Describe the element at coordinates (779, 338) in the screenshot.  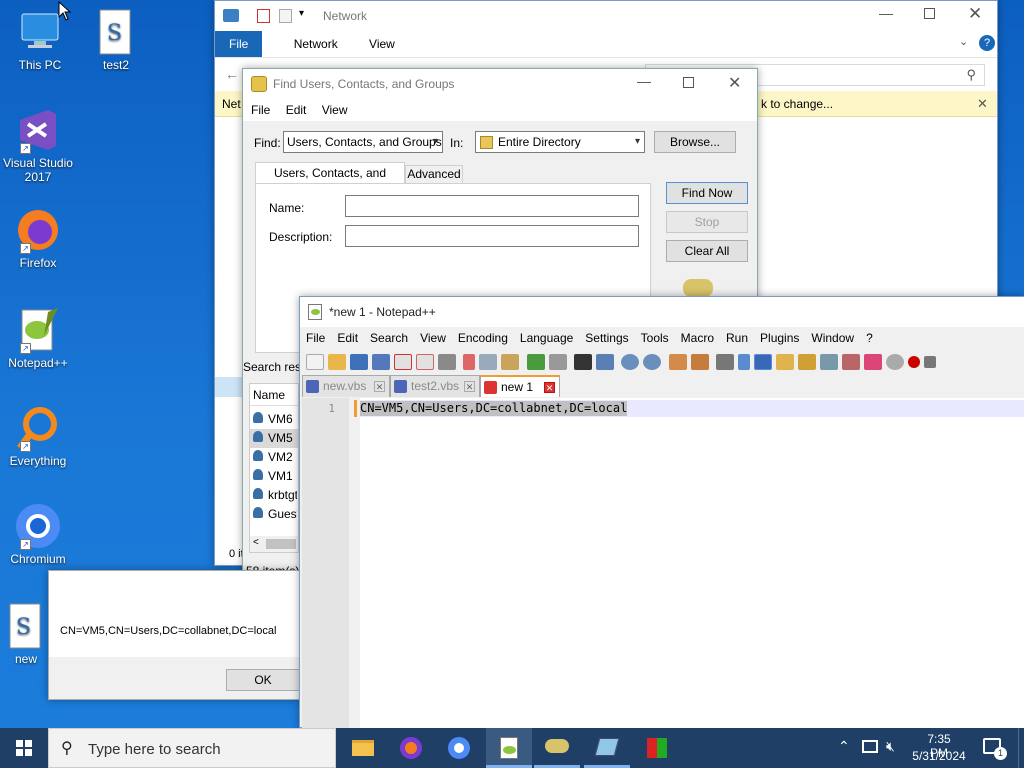
I see `menu-plugins: Plugins` at that location.